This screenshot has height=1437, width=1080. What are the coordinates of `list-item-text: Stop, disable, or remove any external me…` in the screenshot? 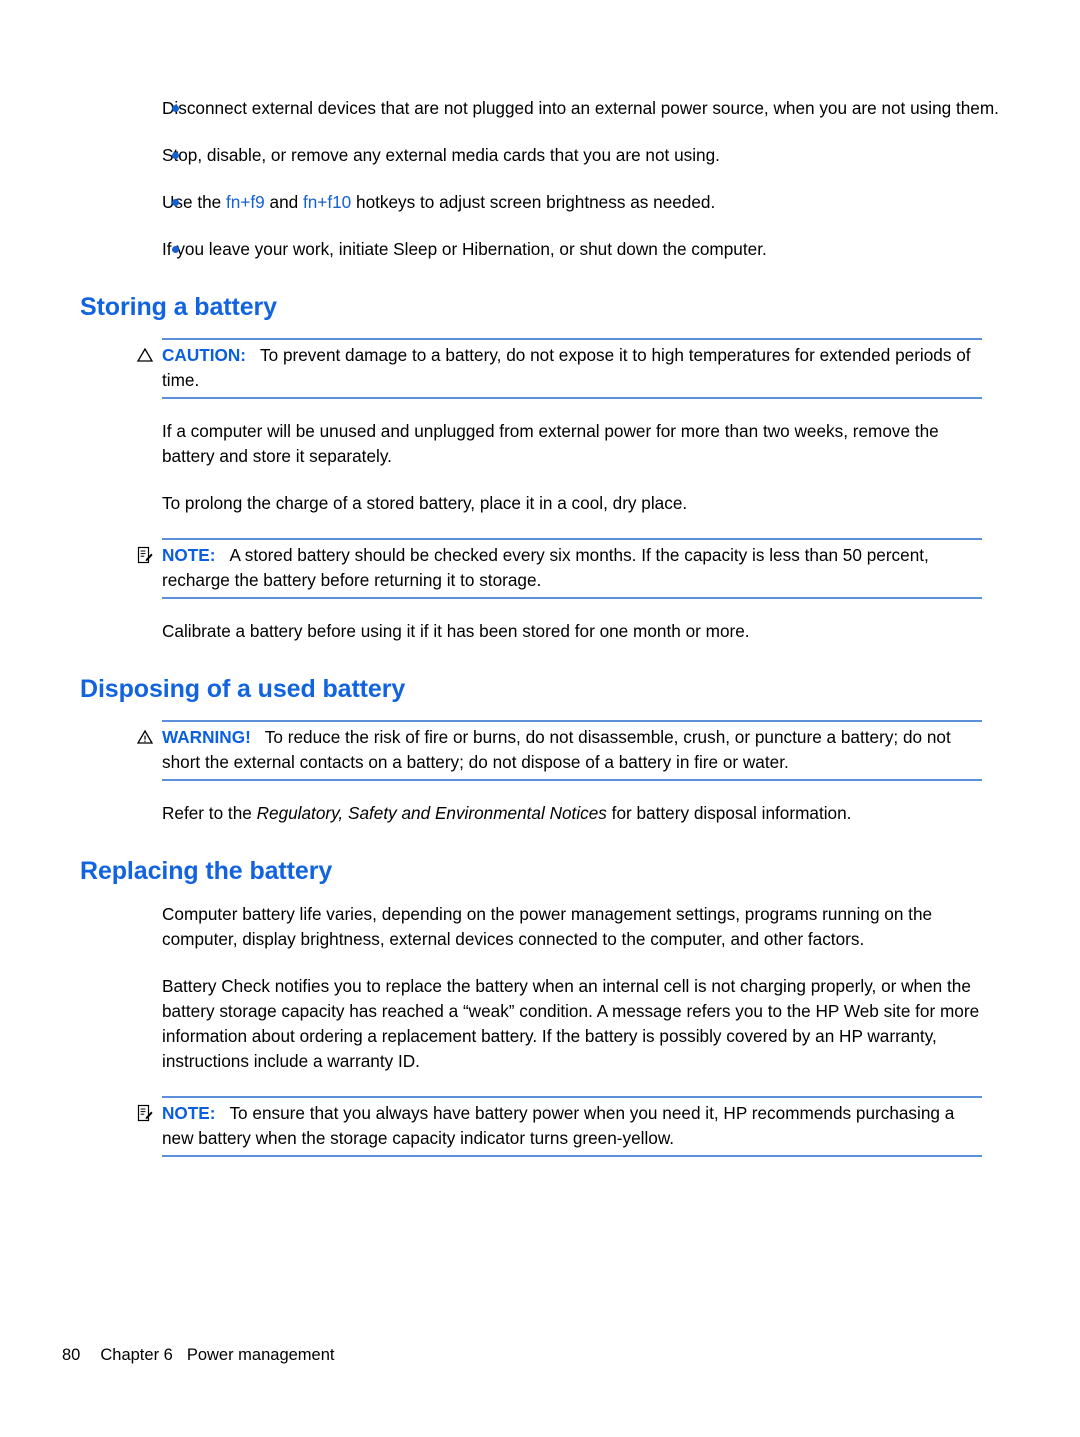 It's located at (441, 155).